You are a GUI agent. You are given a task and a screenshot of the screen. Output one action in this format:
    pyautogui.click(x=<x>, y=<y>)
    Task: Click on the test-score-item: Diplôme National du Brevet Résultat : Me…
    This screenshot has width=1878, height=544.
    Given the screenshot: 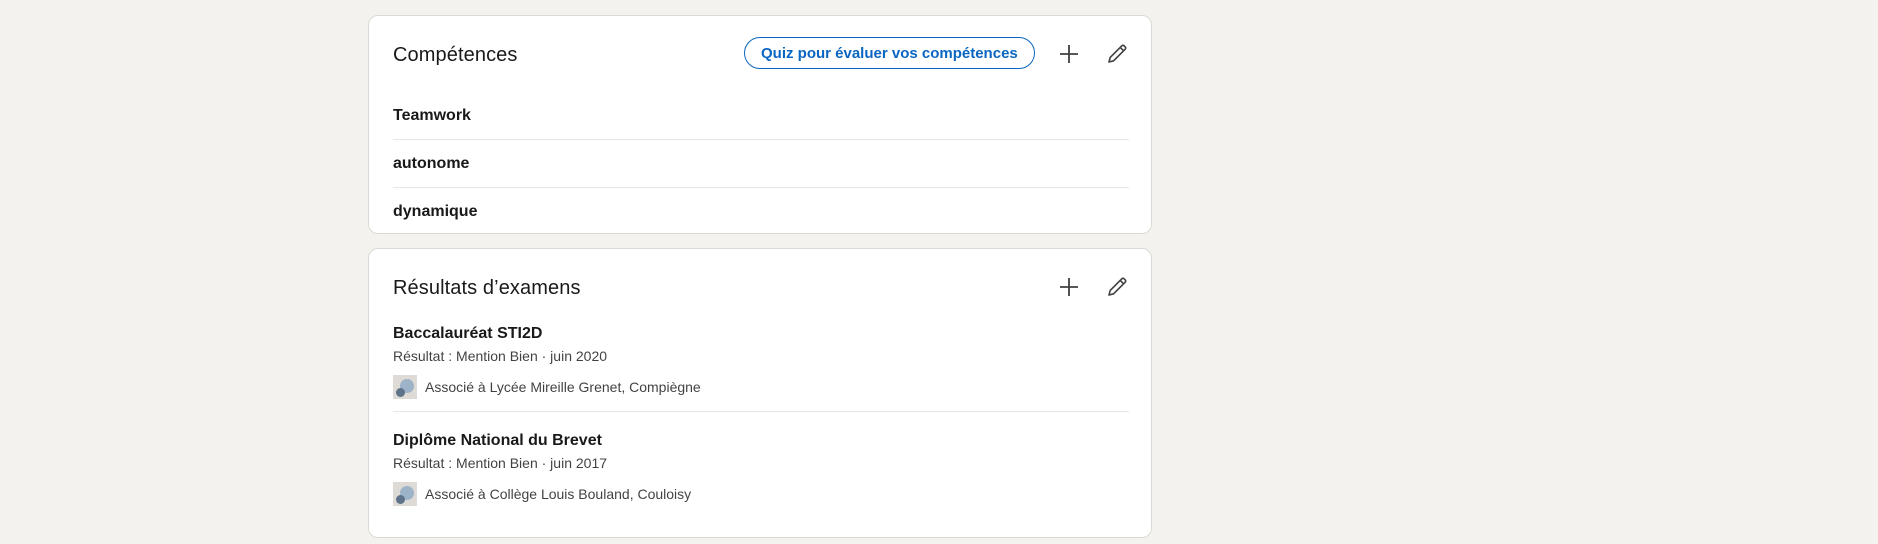 What is the action you would take?
    pyautogui.click(x=761, y=474)
    